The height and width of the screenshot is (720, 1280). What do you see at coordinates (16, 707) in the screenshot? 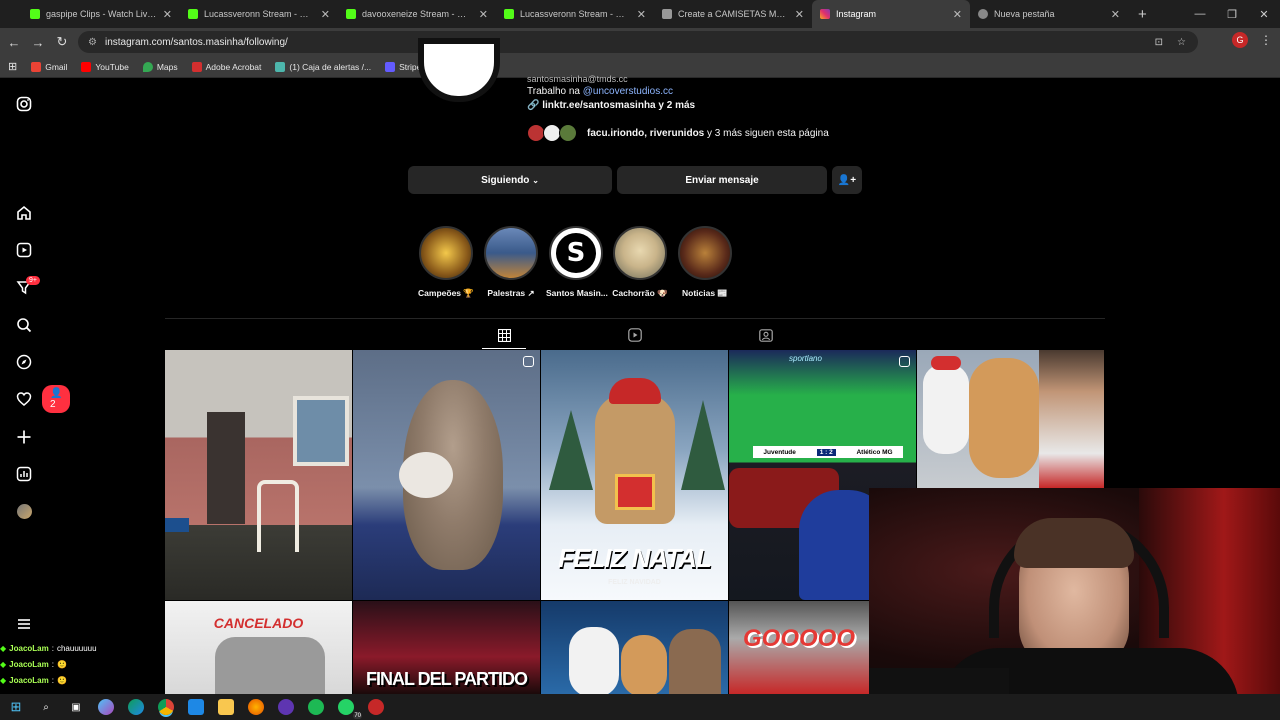
I see `windows-start-icon: ⊞` at bounding box center [16, 707].